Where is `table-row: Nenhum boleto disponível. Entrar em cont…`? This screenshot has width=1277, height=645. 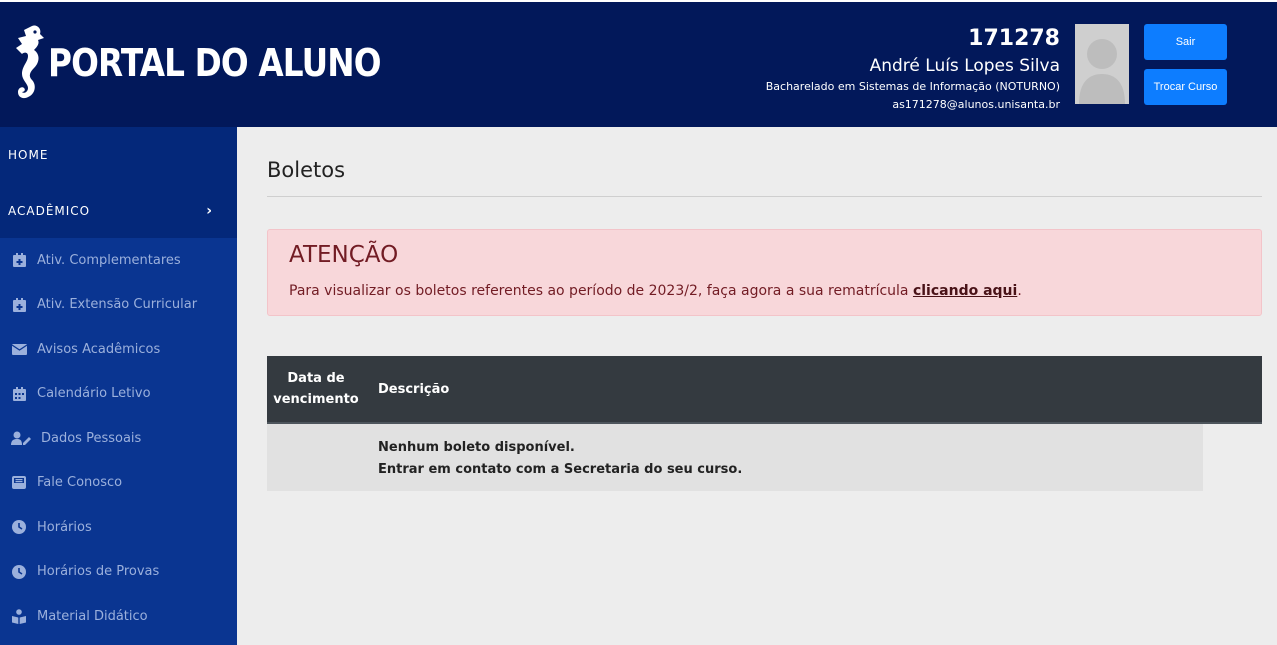 table-row: Nenhum boleto disponível. Entrar em cont… is located at coordinates (735, 457).